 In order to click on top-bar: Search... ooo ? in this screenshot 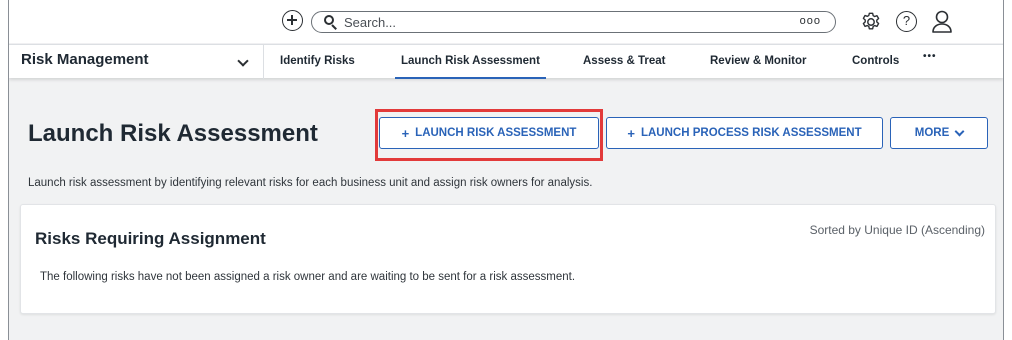, I will do `click(506, 21)`.